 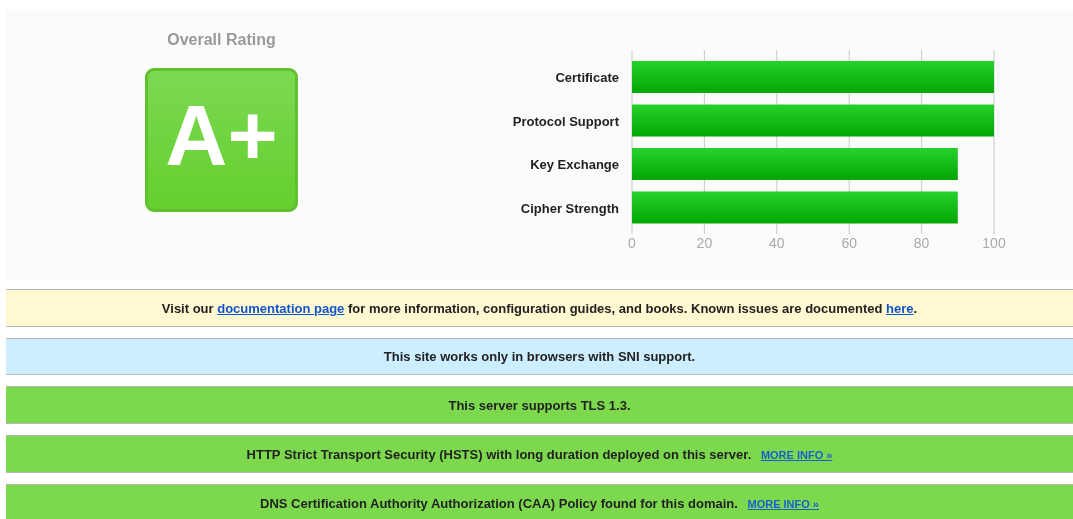 What do you see at coordinates (281, 308) in the screenshot?
I see `link: documentation page` at bounding box center [281, 308].